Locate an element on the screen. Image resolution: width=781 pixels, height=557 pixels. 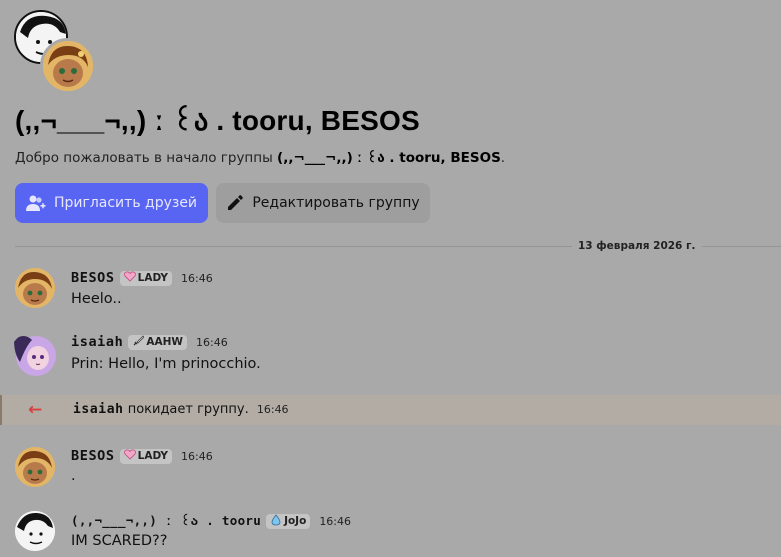
welcome-suffix: . is located at coordinates (503, 158).